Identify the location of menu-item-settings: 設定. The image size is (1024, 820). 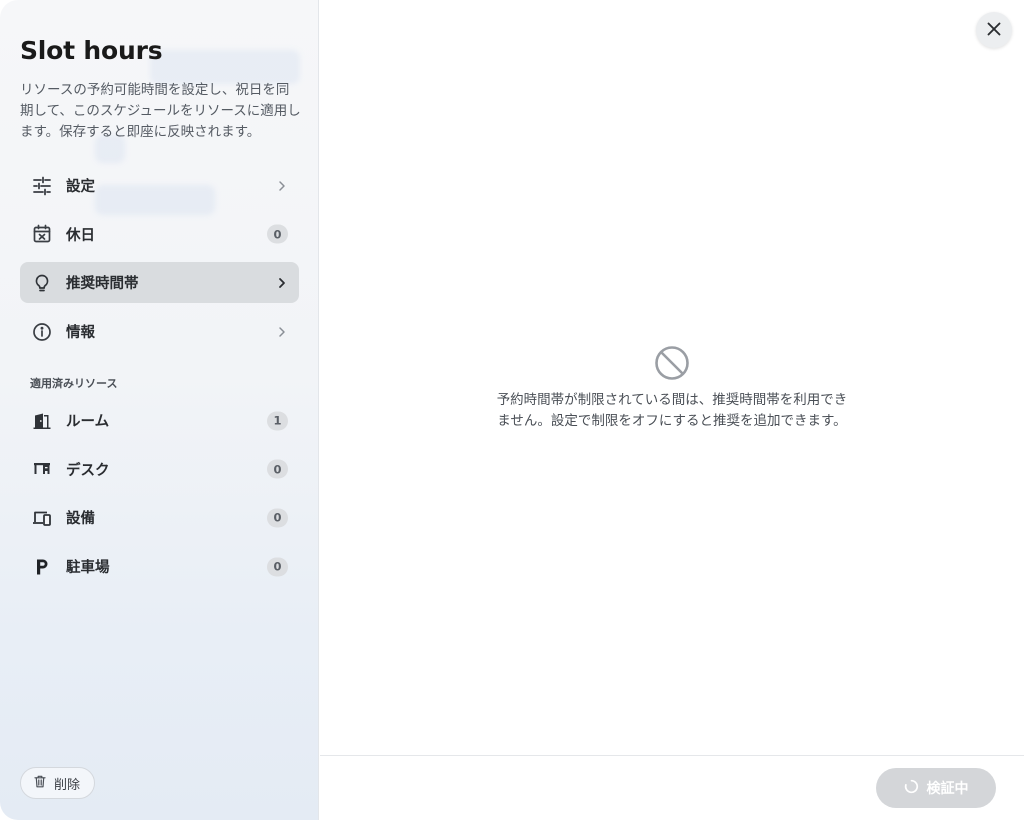
(159, 185).